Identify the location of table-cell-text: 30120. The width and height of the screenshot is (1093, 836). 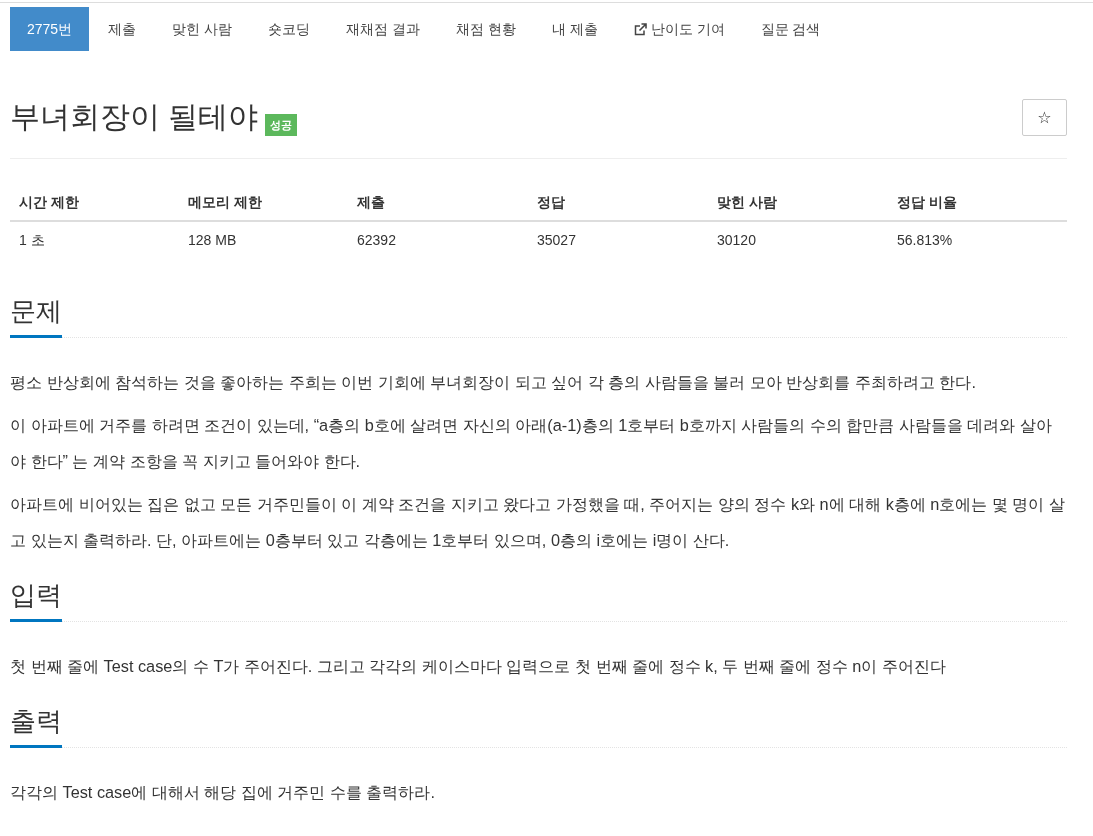
(736, 240).